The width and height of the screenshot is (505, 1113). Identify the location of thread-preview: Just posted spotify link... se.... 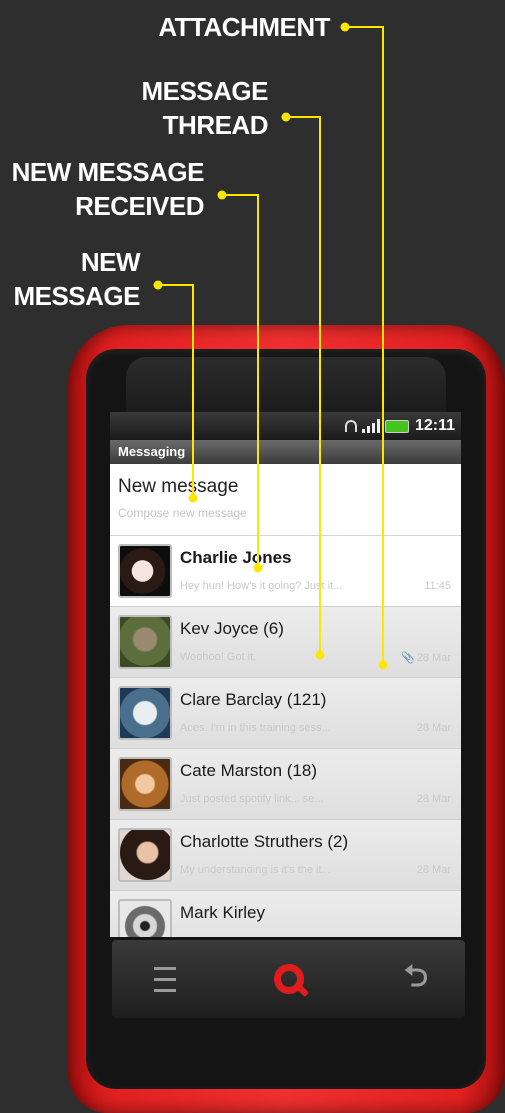
(252, 799).